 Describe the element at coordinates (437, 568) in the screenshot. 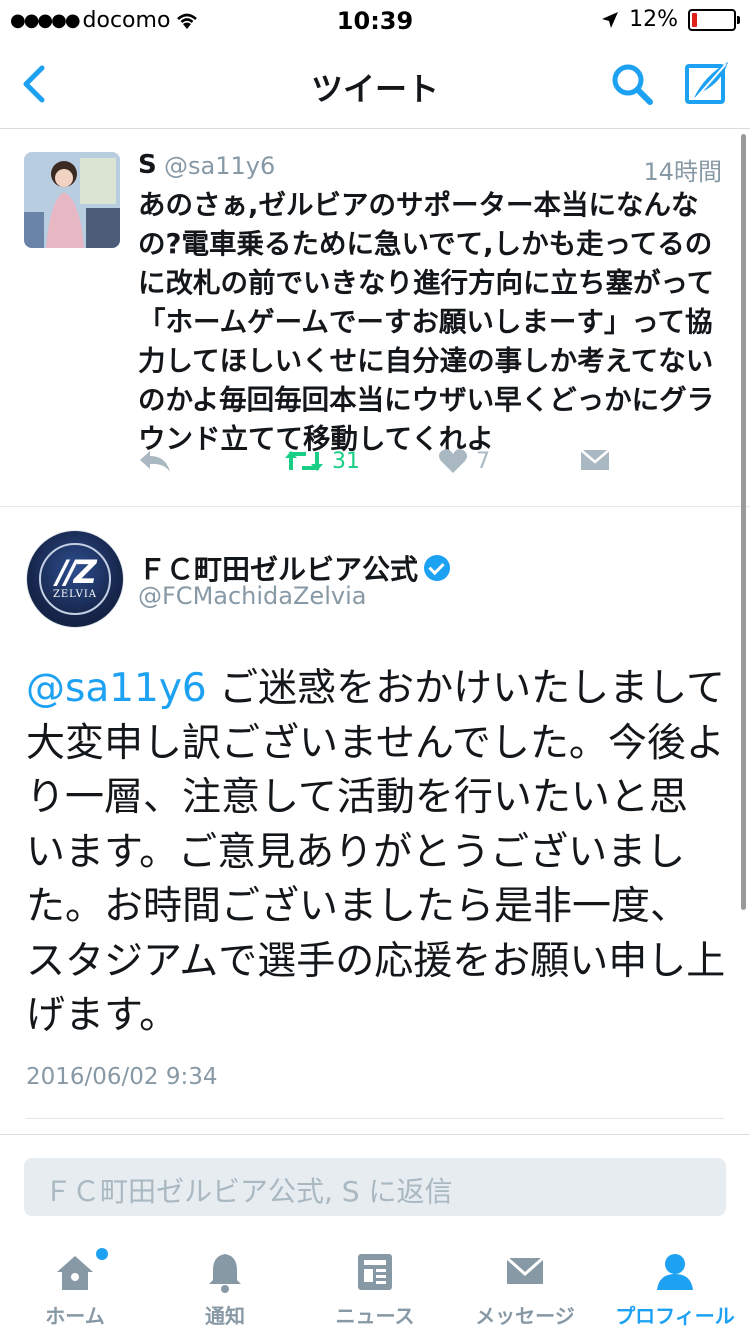

I see `verified-badge-icon` at that location.